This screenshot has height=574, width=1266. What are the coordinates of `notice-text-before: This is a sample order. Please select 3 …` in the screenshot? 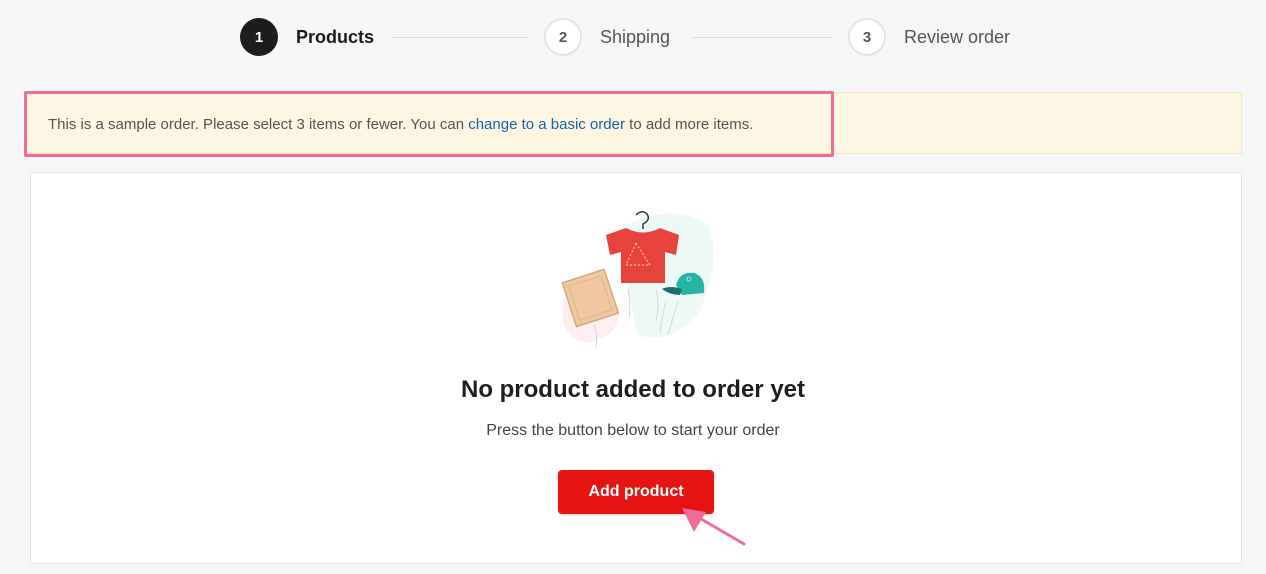 It's located at (258, 124).